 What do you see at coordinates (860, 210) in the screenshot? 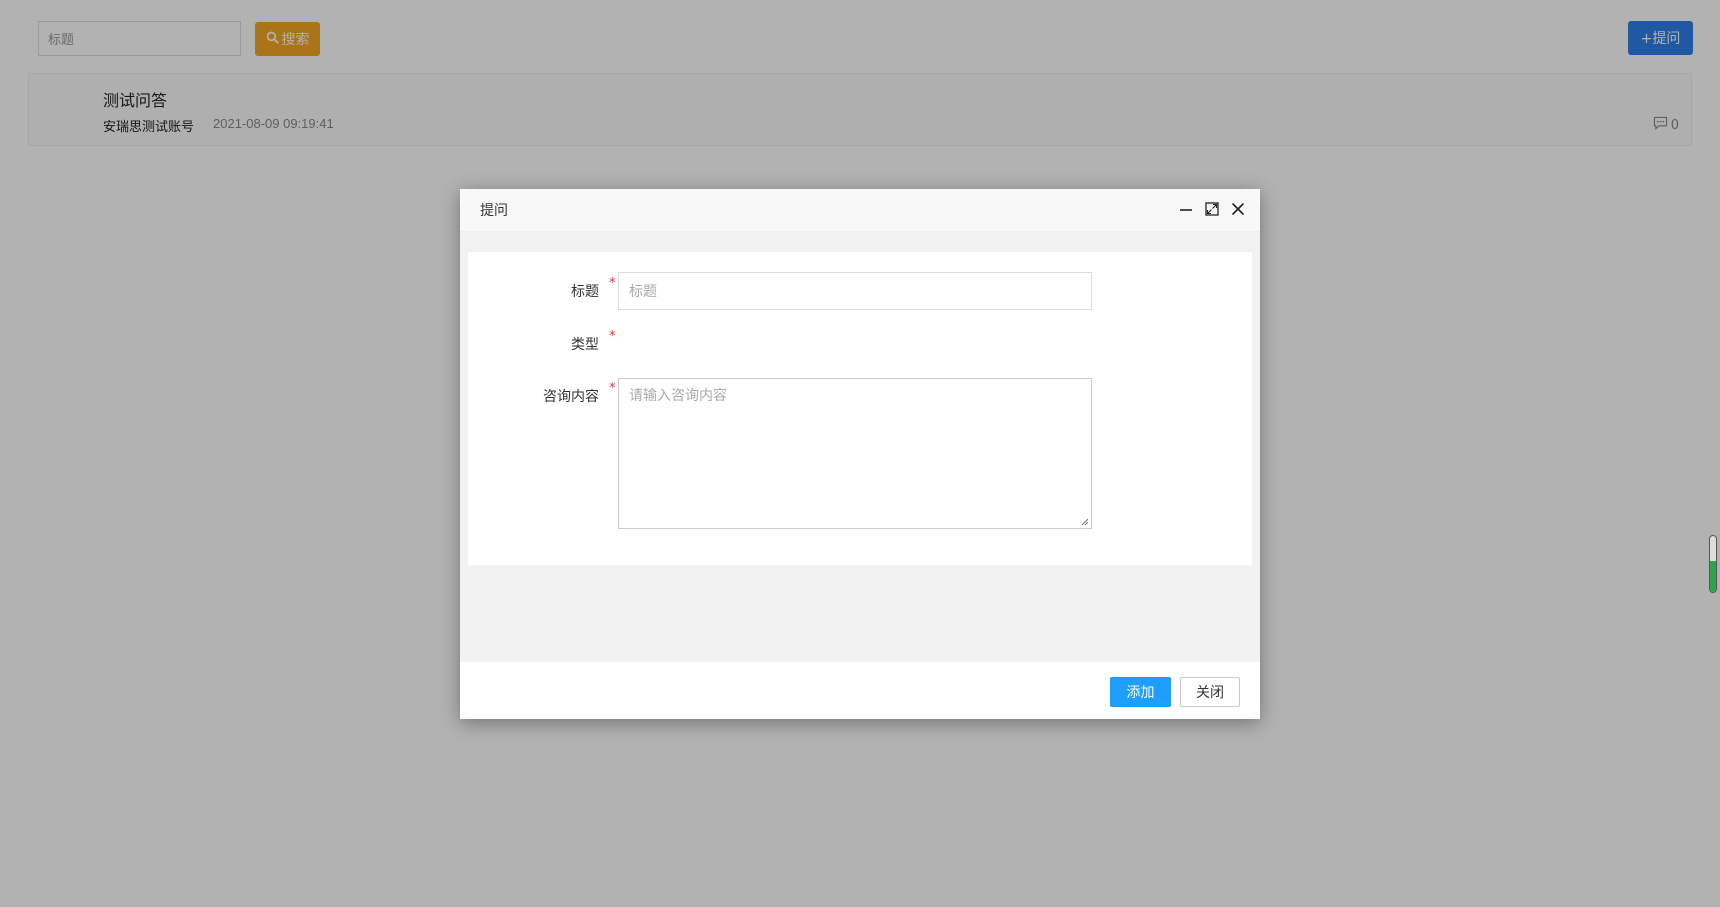
I see `dialog-header: 提问` at bounding box center [860, 210].